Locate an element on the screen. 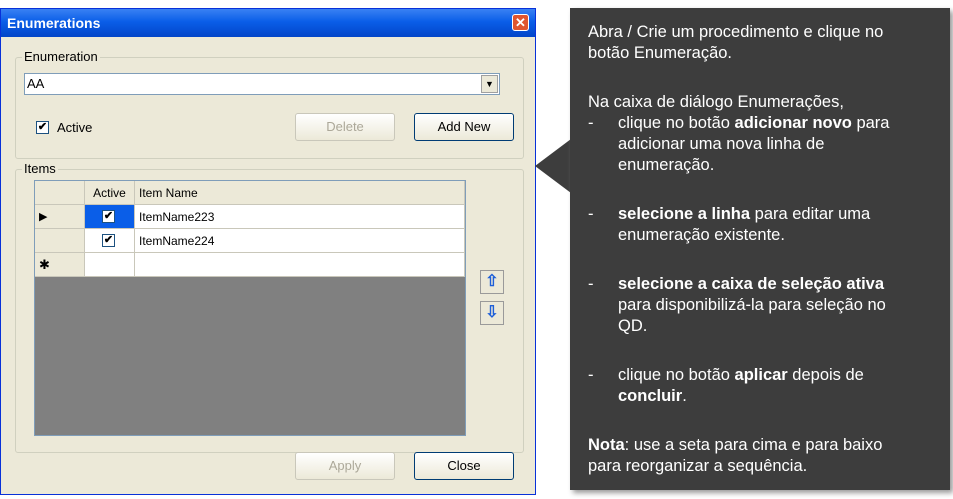 The image size is (953, 499). bullet1-line2: adicionar uma nova linha de is located at coordinates (721, 144).